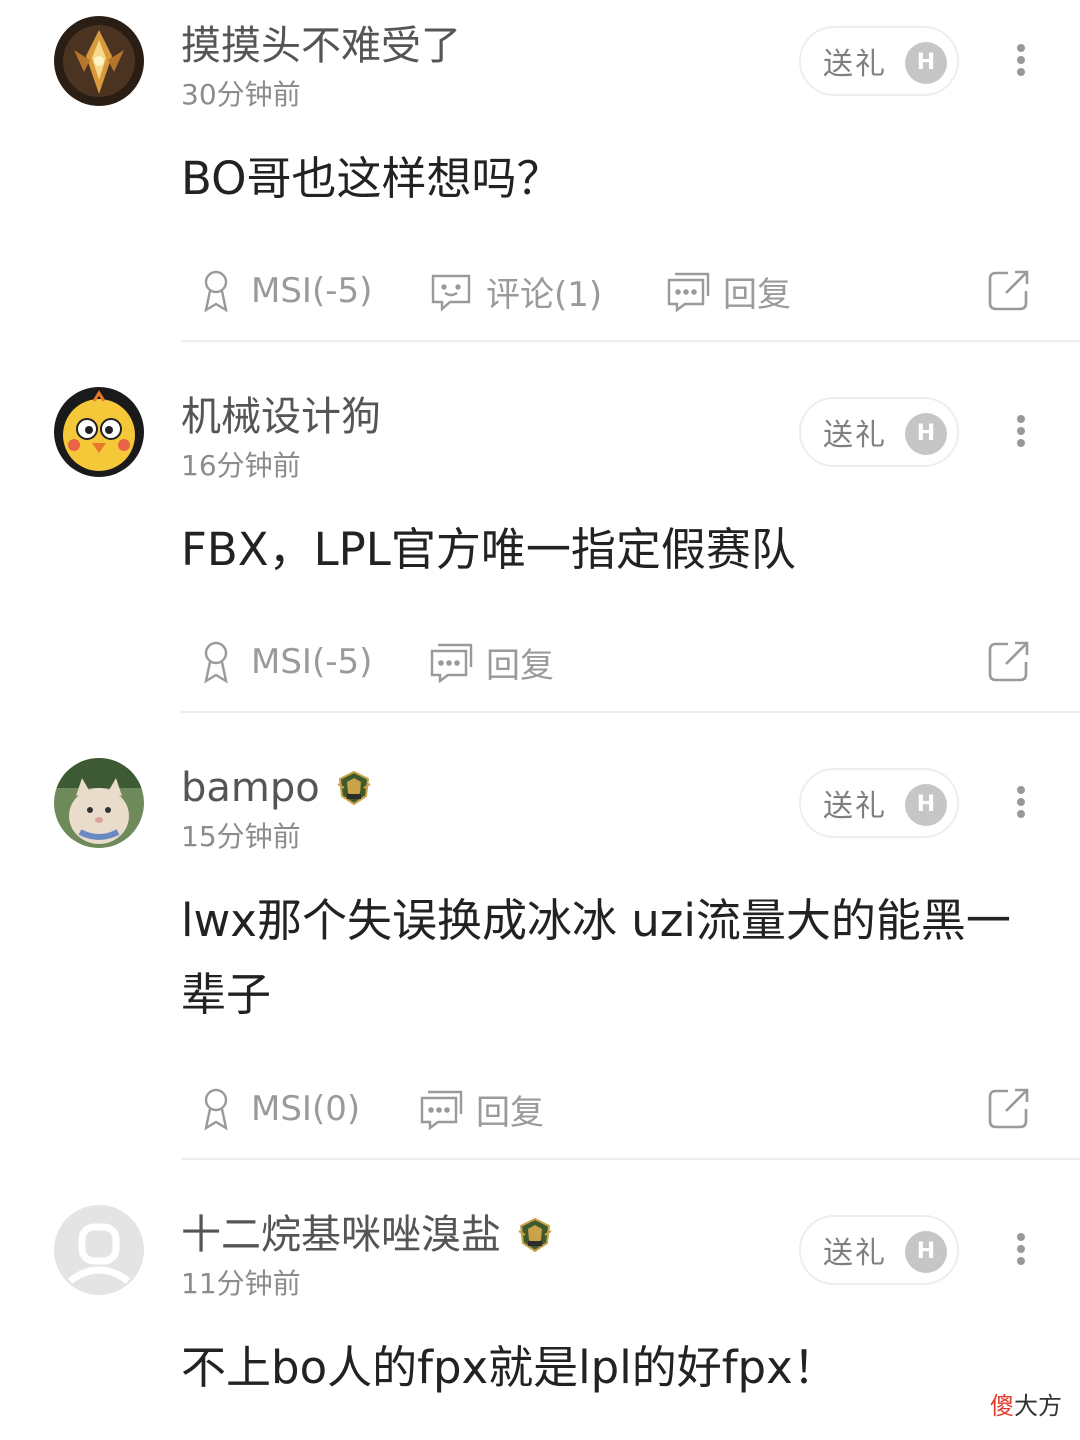  What do you see at coordinates (544, 294) in the screenshot?
I see `comment-count-label: 评论(1)` at bounding box center [544, 294].